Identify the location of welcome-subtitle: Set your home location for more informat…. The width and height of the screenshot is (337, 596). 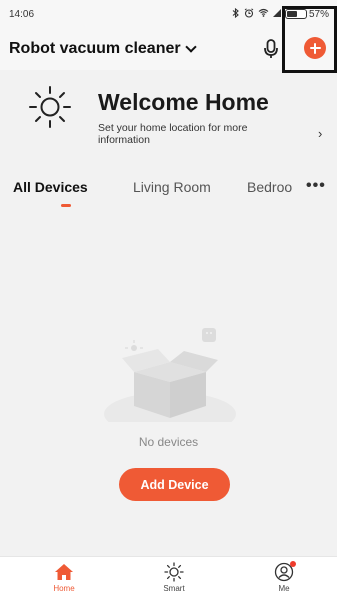
(193, 134).